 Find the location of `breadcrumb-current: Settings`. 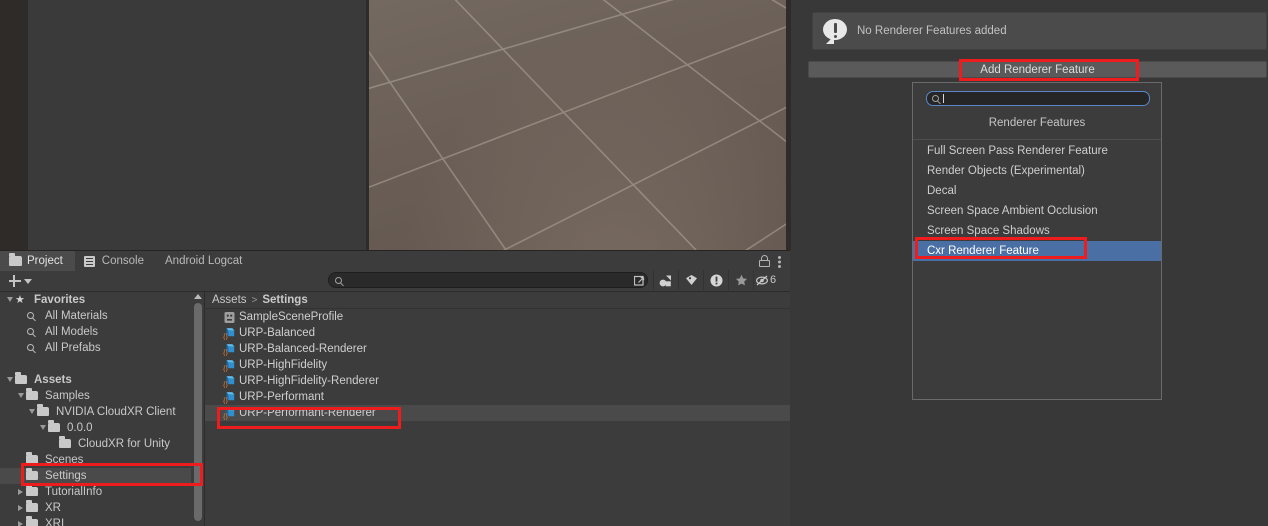

breadcrumb-current: Settings is located at coordinates (285, 300).